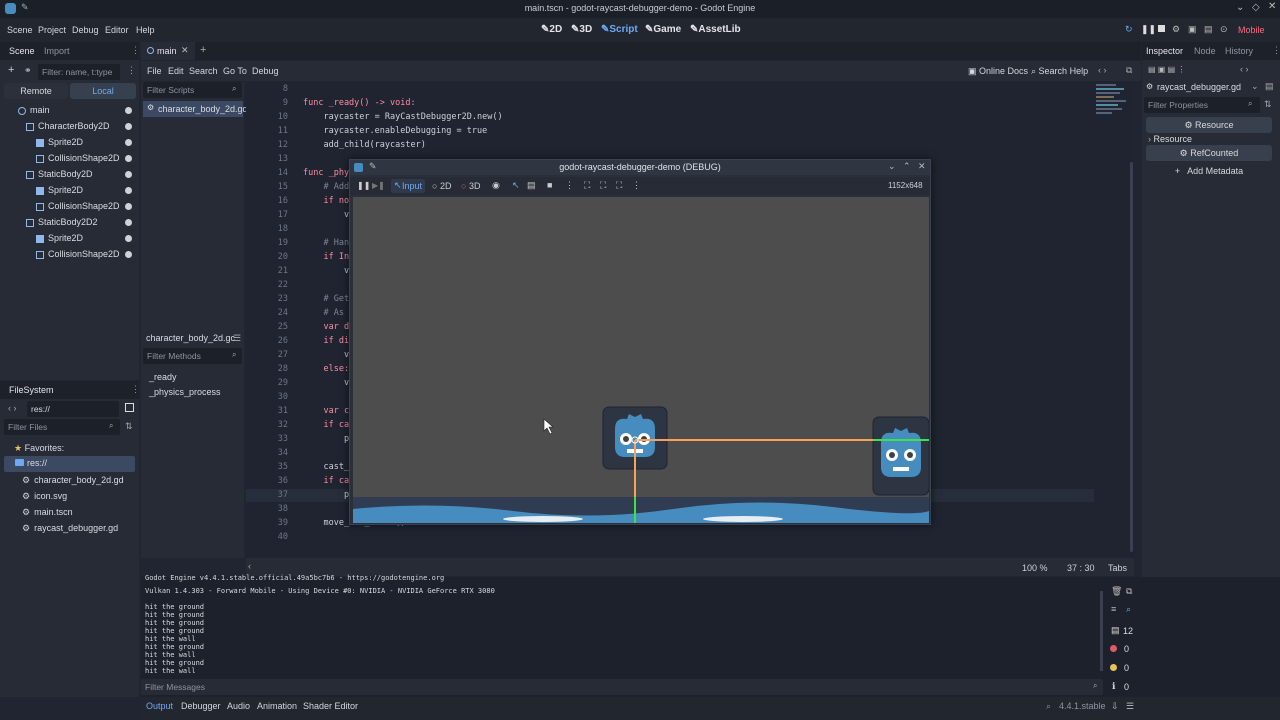 This screenshot has width=1280, height=720. What do you see at coordinates (36, 91) in the screenshot?
I see `remote-button: Remote` at bounding box center [36, 91].